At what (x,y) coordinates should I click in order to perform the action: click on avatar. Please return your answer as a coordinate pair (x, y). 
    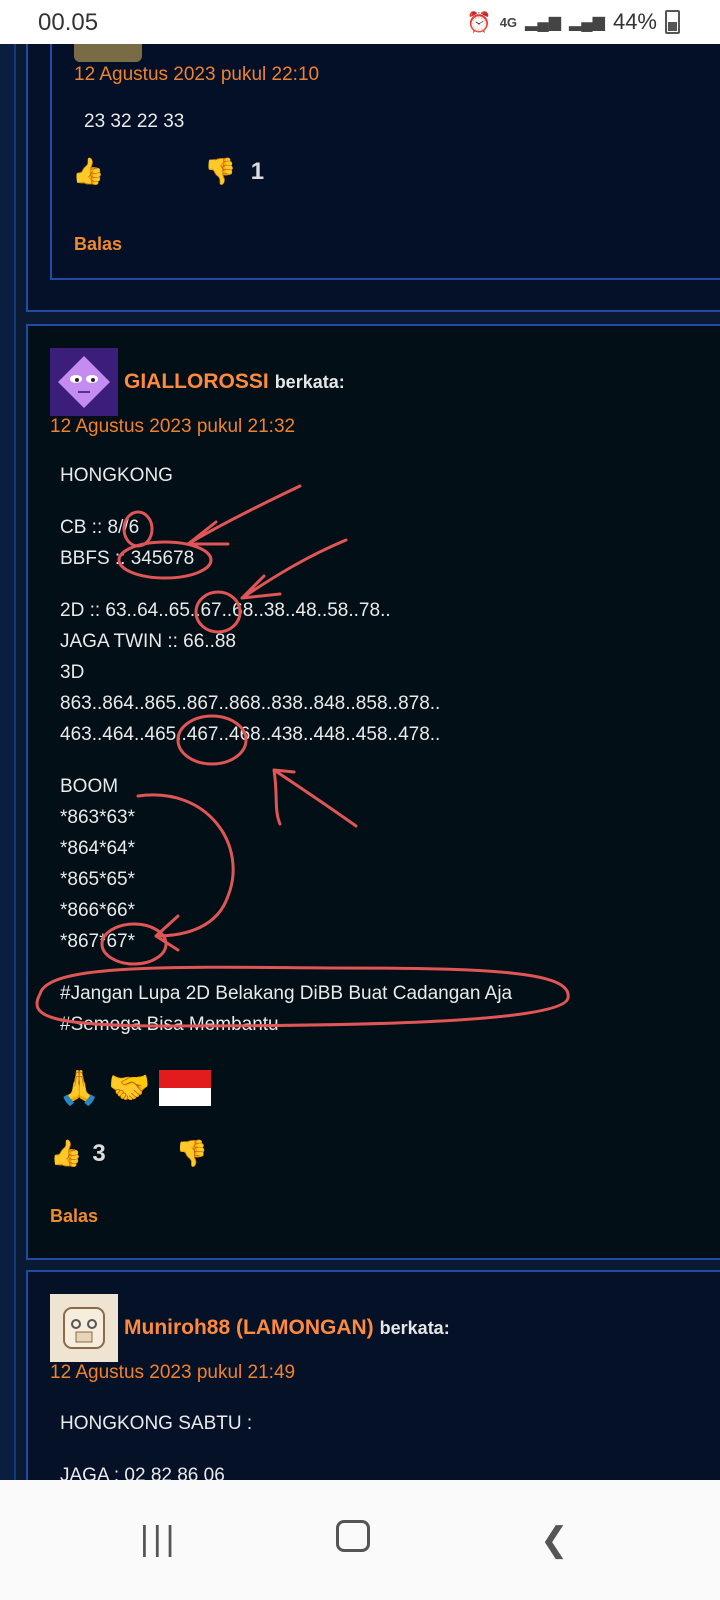
    Looking at the image, I should click on (84, 1328).